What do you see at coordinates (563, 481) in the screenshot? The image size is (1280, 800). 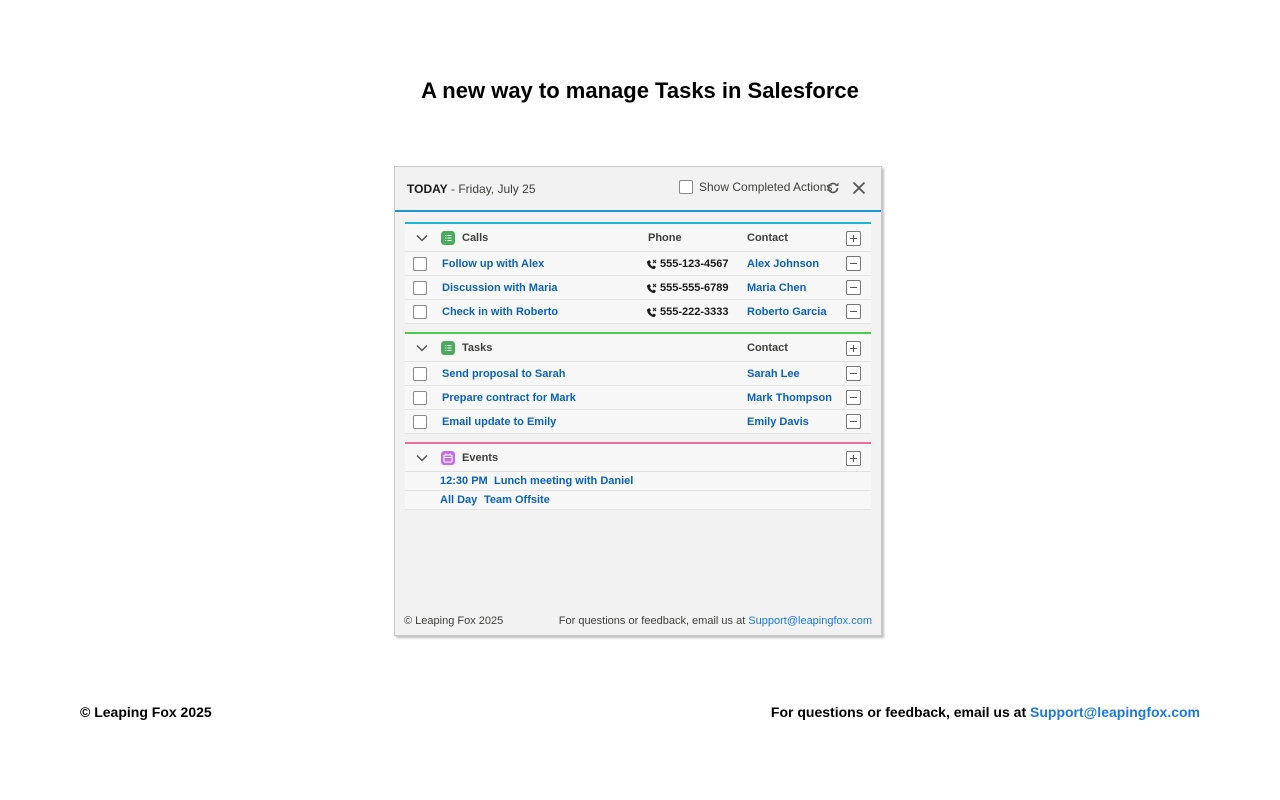 I see `event-title-link: Lunch meeting with Daniel` at bounding box center [563, 481].